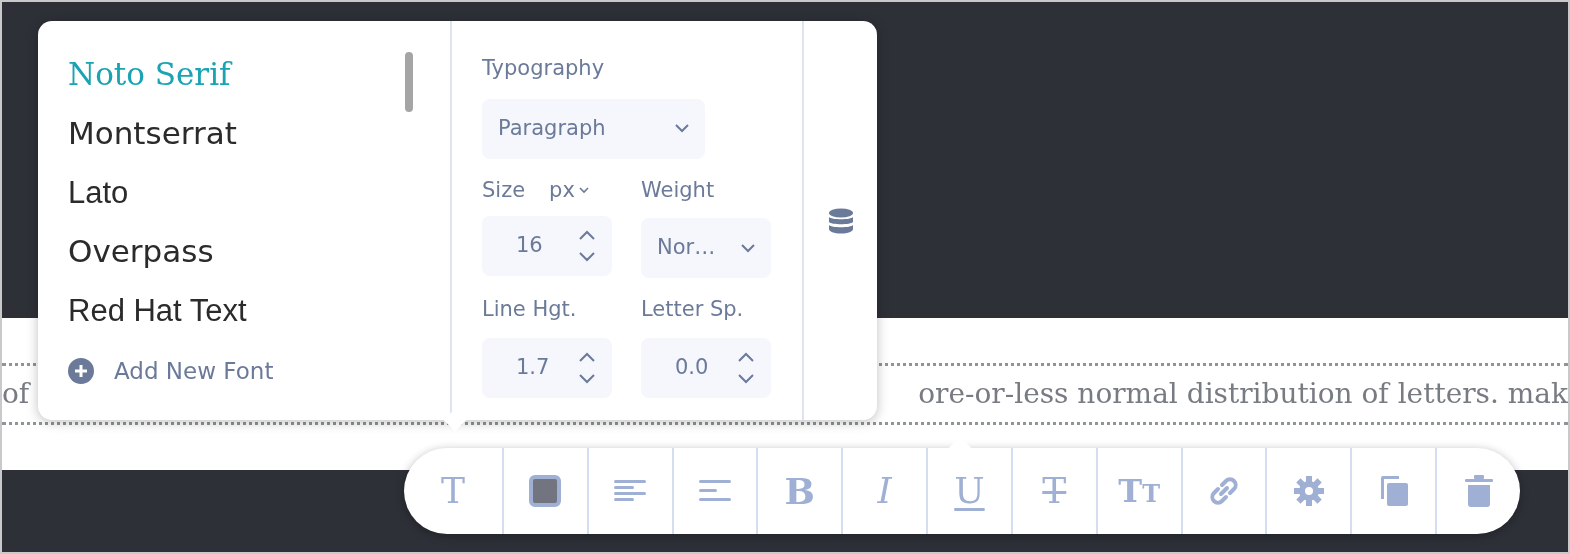 Image resolution: width=1570 pixels, height=554 pixels. Describe the element at coordinates (1478, 491) in the screenshot. I see `trash-icon` at that location.